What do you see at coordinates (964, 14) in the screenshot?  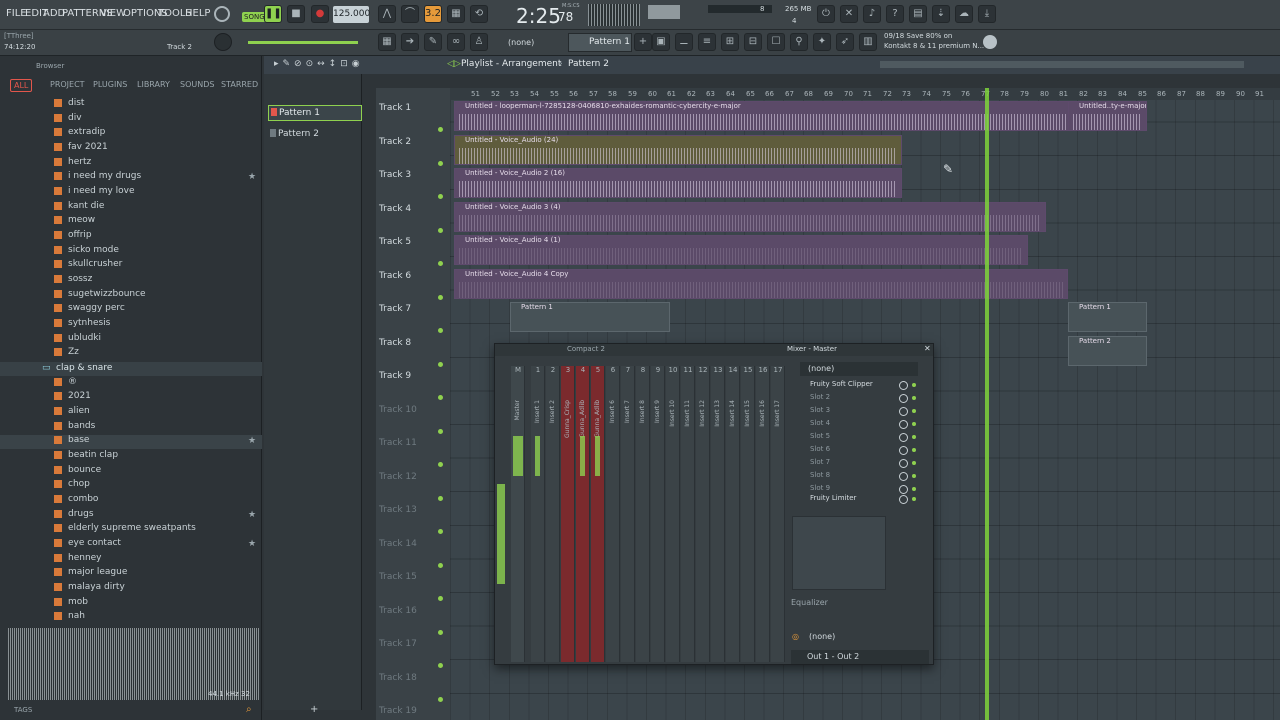 I see `chat-icon: ☁` at bounding box center [964, 14].